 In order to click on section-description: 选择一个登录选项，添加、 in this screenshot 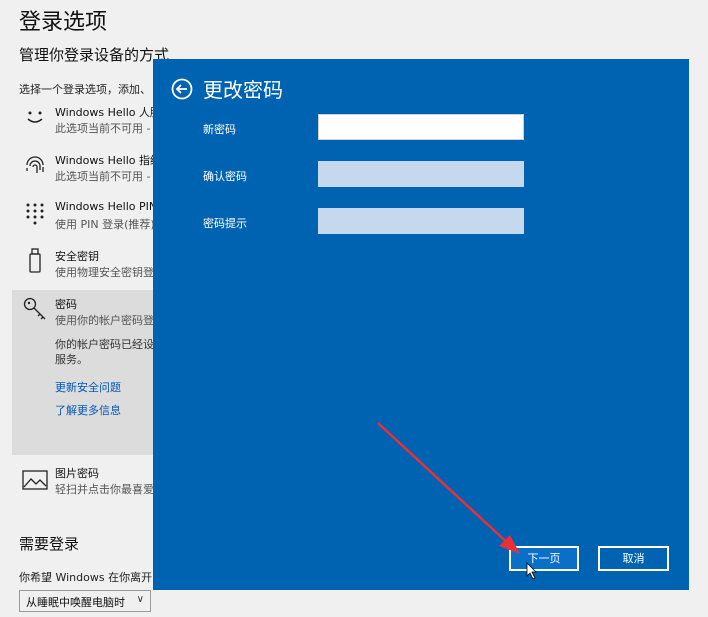, I will do `click(85, 89)`.